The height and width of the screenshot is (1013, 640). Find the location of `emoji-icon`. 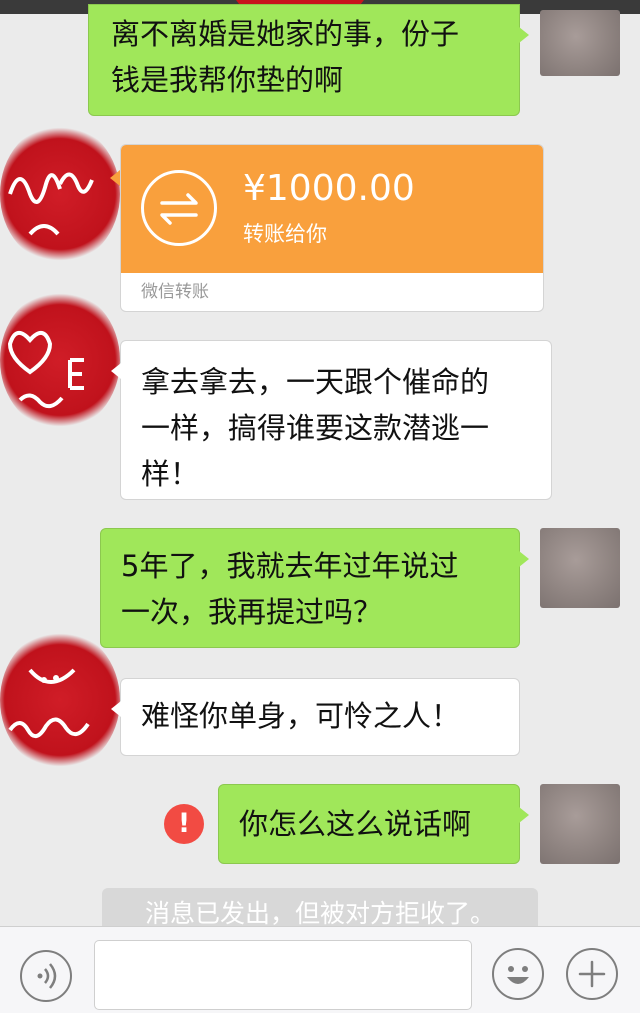

emoji-icon is located at coordinates (518, 975).